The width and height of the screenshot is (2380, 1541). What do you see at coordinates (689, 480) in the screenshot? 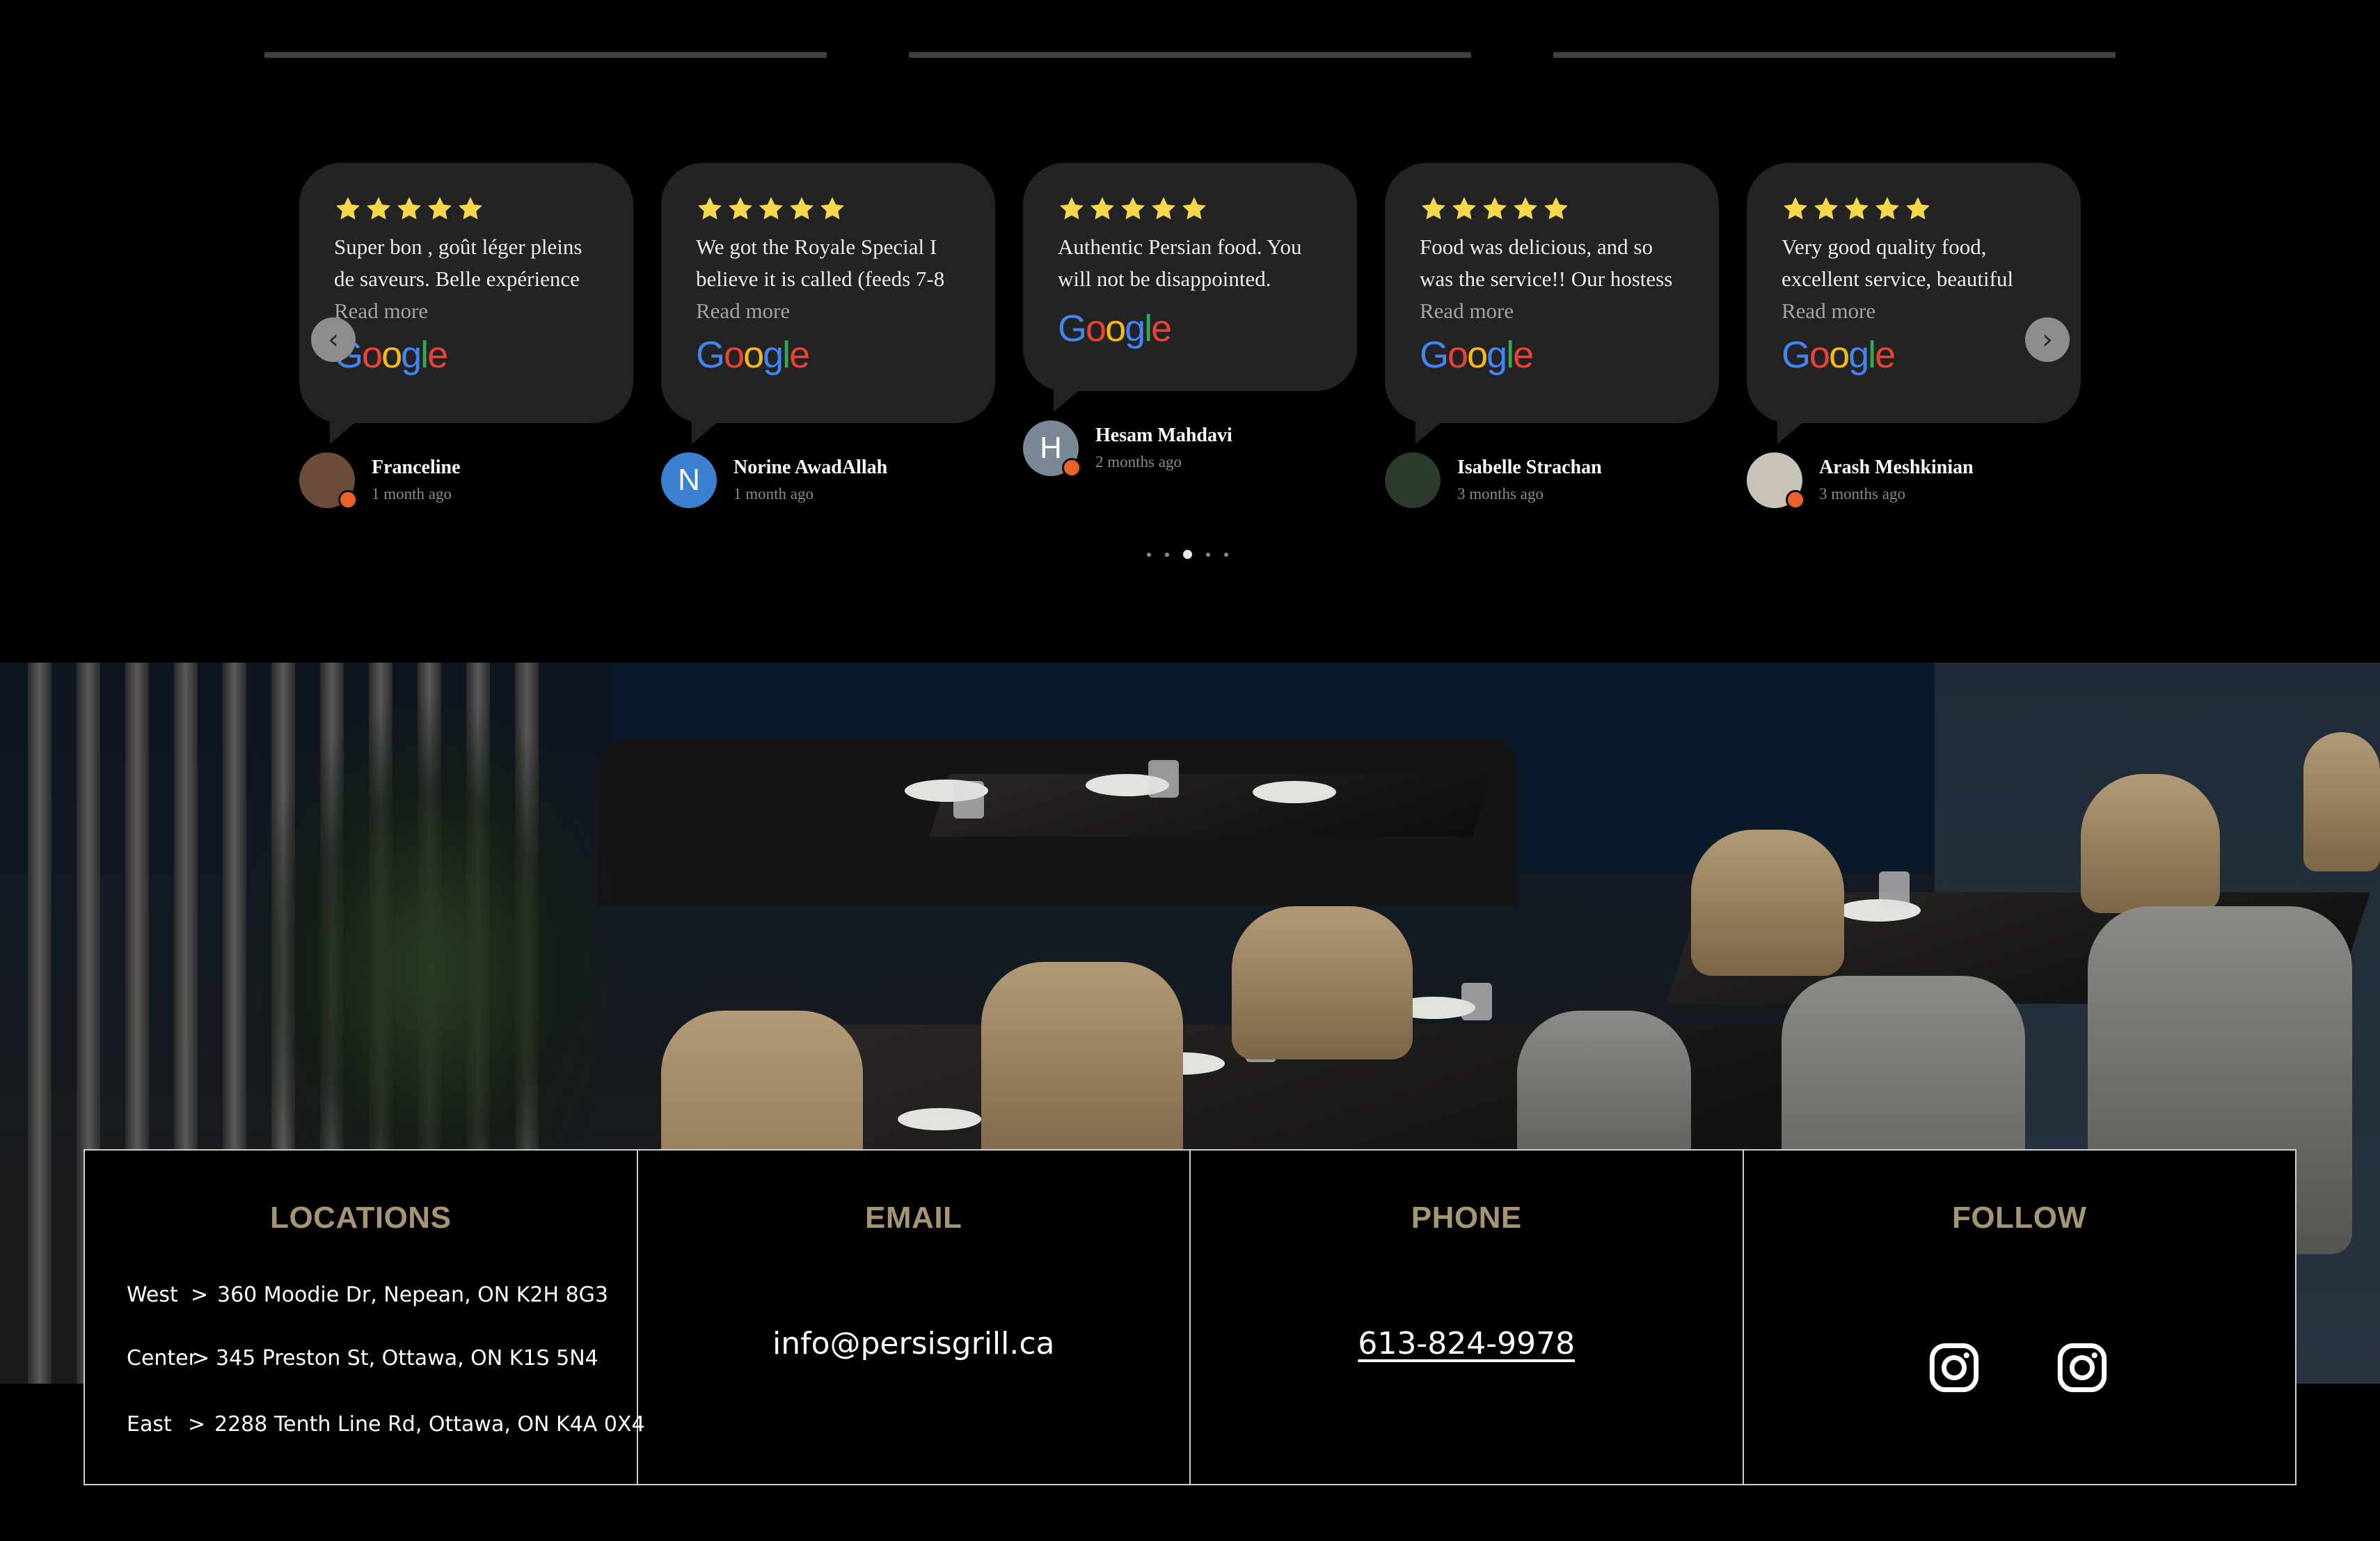
I see `avatar-initial: N` at bounding box center [689, 480].